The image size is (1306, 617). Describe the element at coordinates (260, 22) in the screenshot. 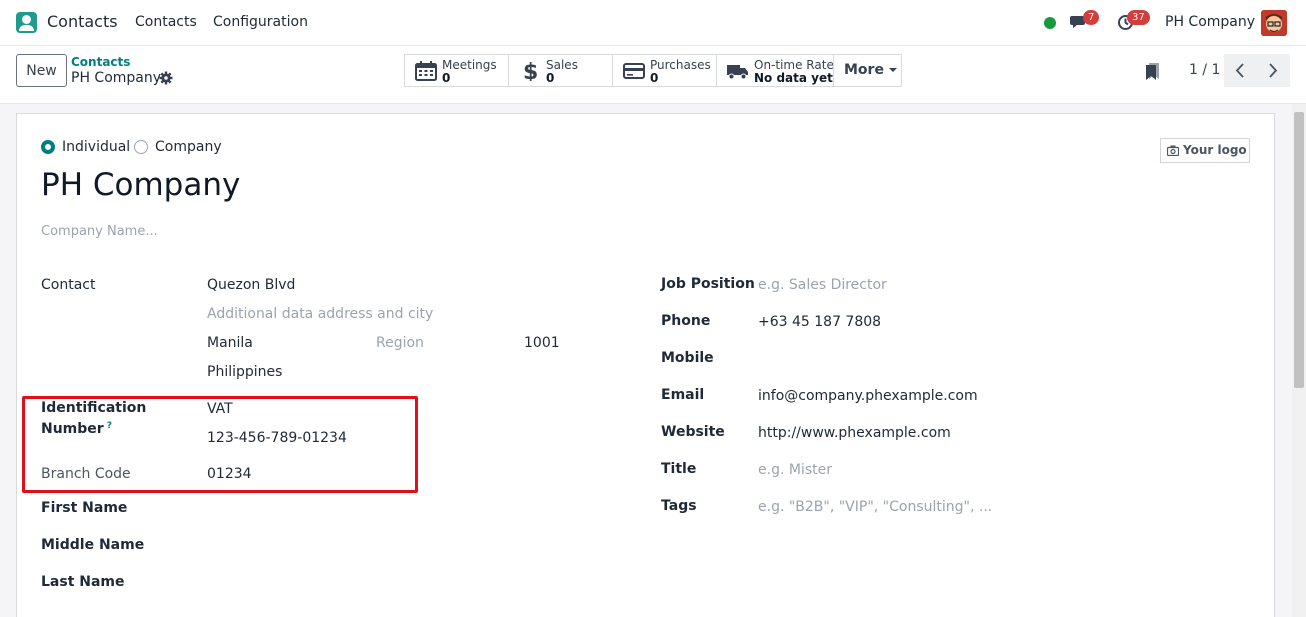

I see `menu-configuration: Configuration` at that location.